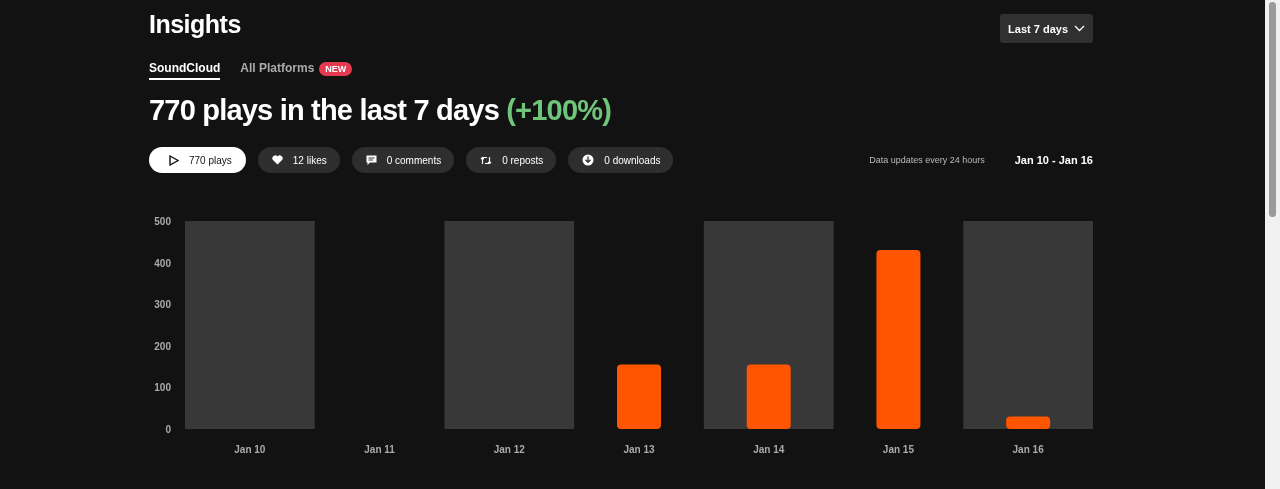 The image size is (1280, 489). I want to click on new-badge: NEW, so click(336, 69).